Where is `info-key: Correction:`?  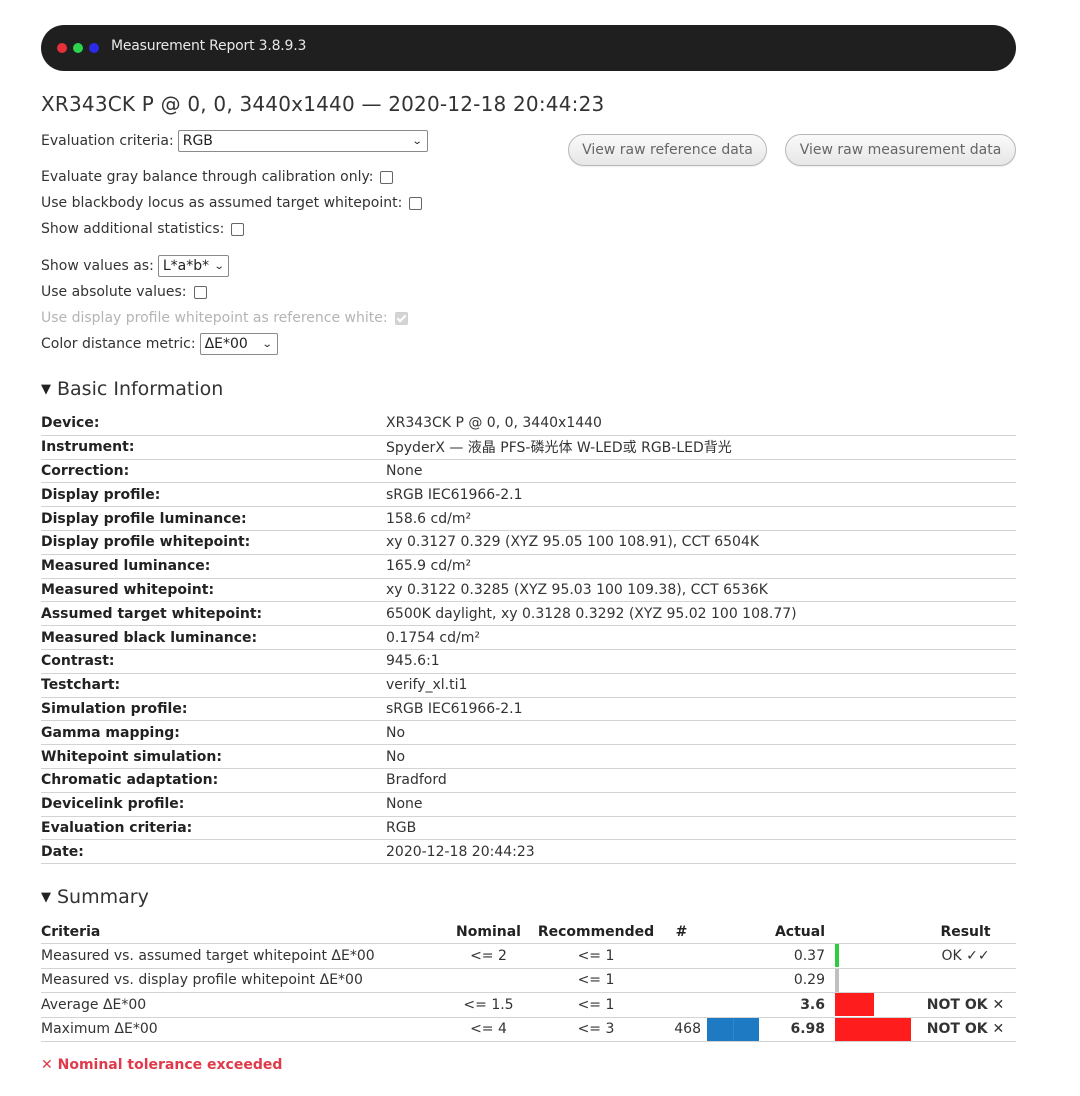
info-key: Correction: is located at coordinates (213, 471).